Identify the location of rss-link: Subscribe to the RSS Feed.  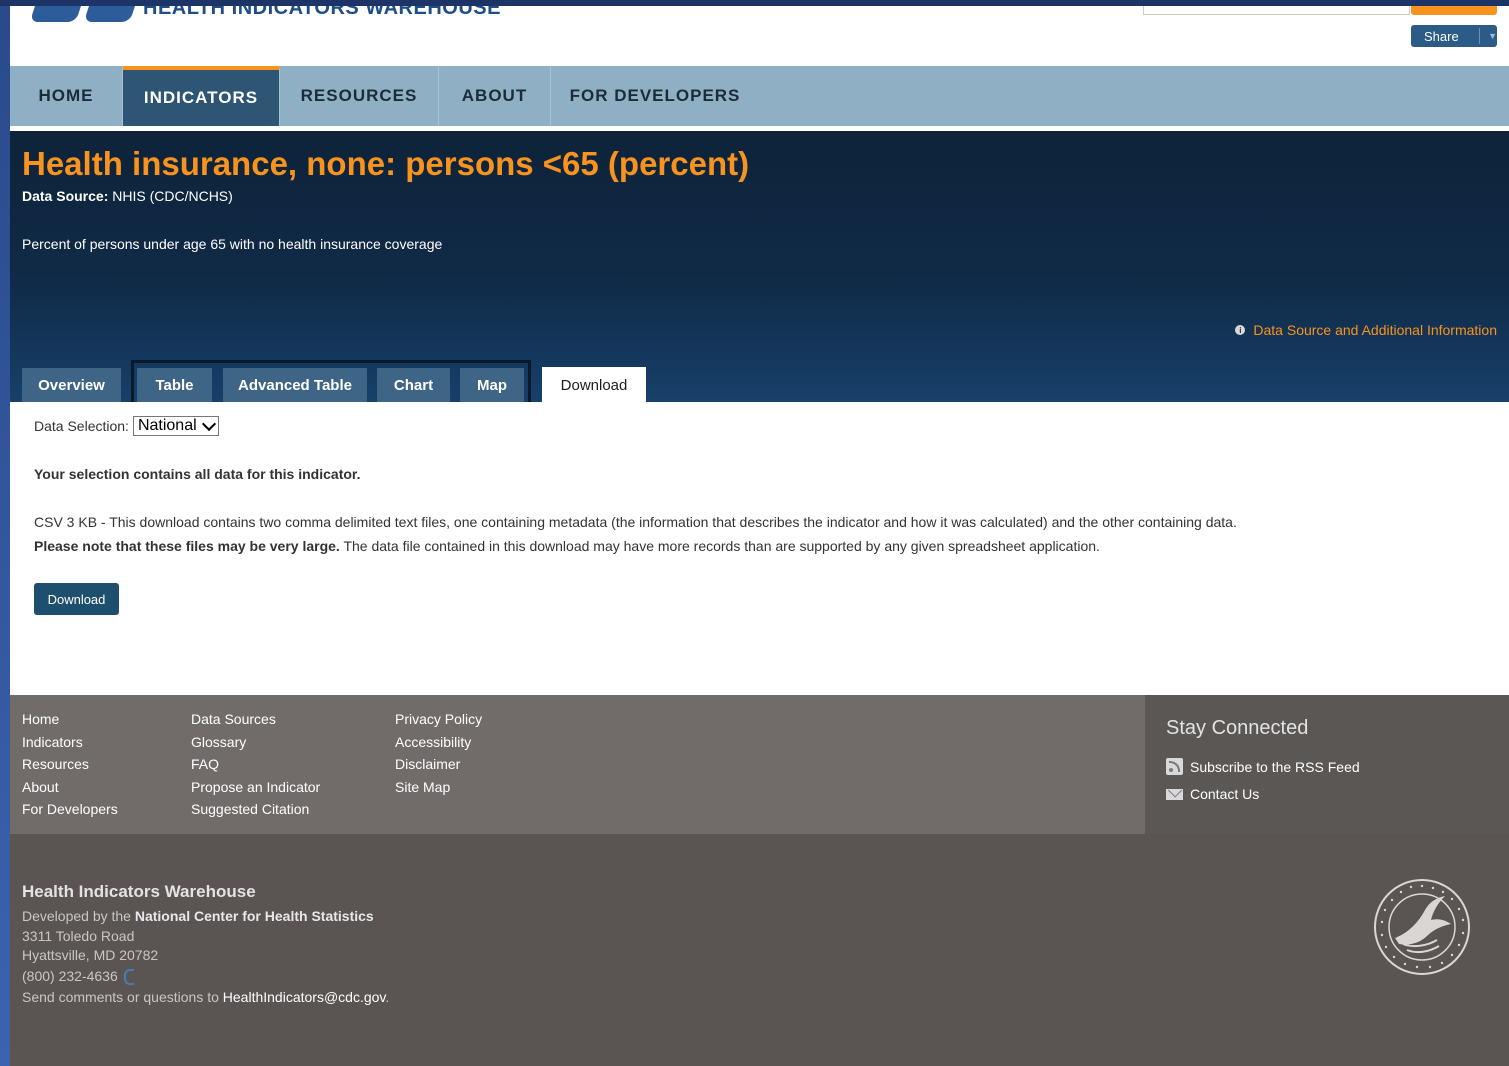
(1263, 766).